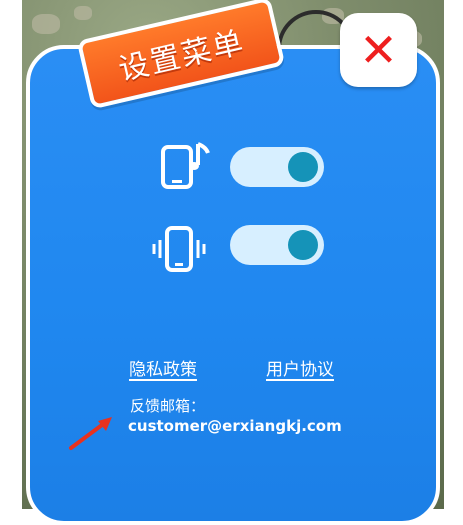 This screenshot has width=463, height=525. What do you see at coordinates (277, 245) in the screenshot?
I see `vibration-toggle` at bounding box center [277, 245].